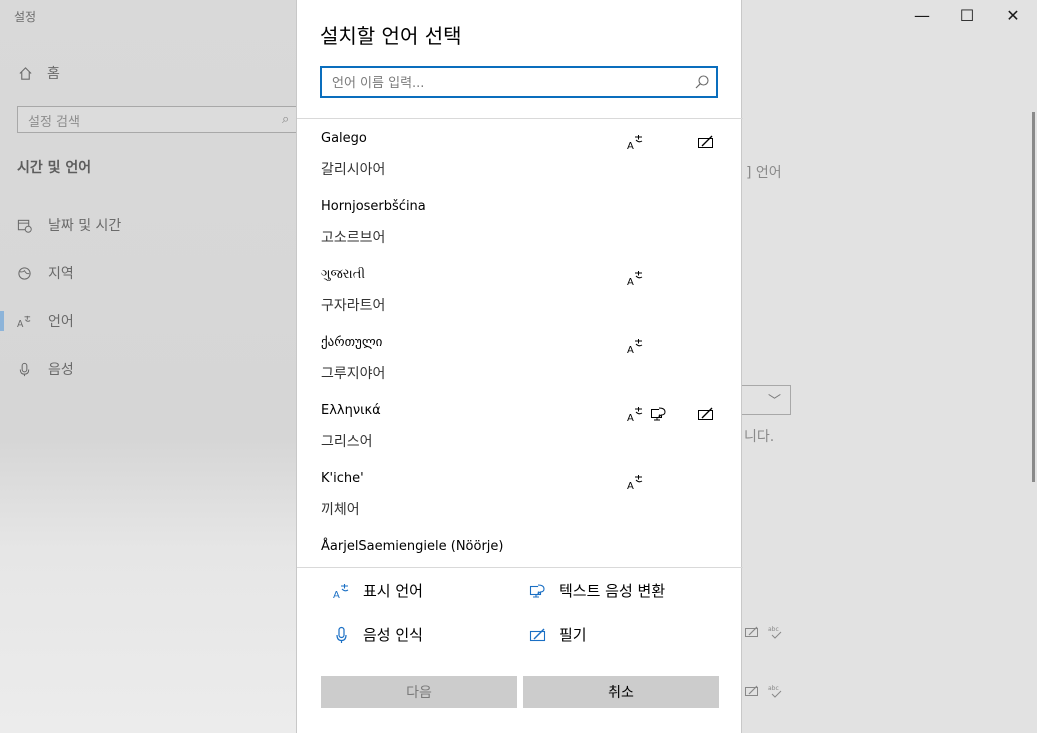 The image size is (1037, 733). I want to click on scrollbar, so click(1033, 297).